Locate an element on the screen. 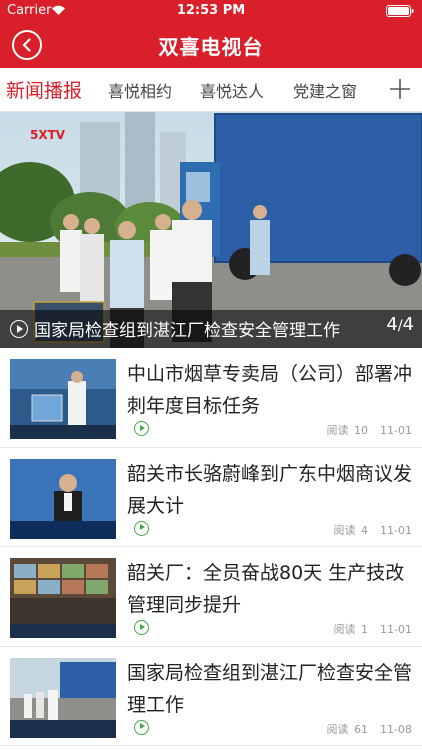  tab-party: 党建之窗 is located at coordinates (325, 90).